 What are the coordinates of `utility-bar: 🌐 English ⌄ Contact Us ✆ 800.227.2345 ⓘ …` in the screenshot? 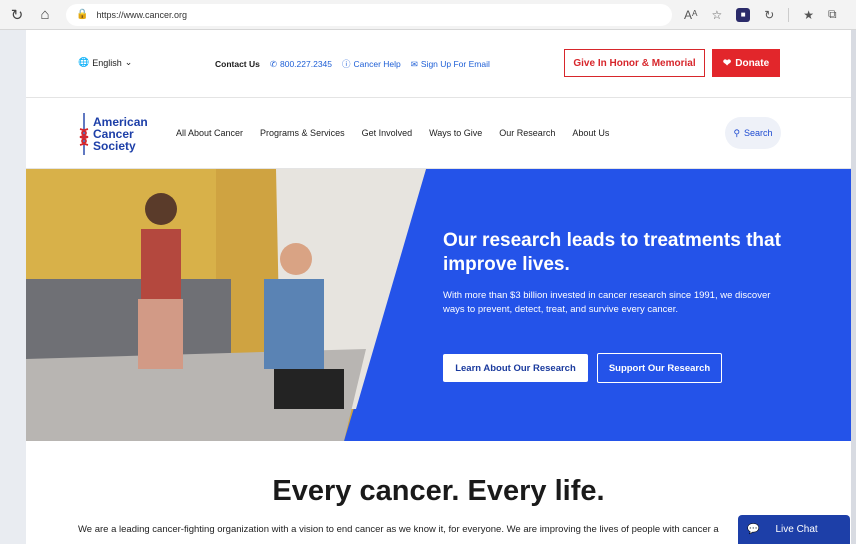 It's located at (438, 64).